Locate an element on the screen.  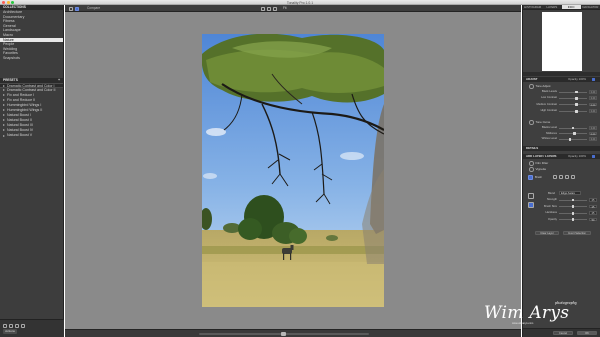
right-panel-footer: Cancel OK is located at coordinates (561, 332).